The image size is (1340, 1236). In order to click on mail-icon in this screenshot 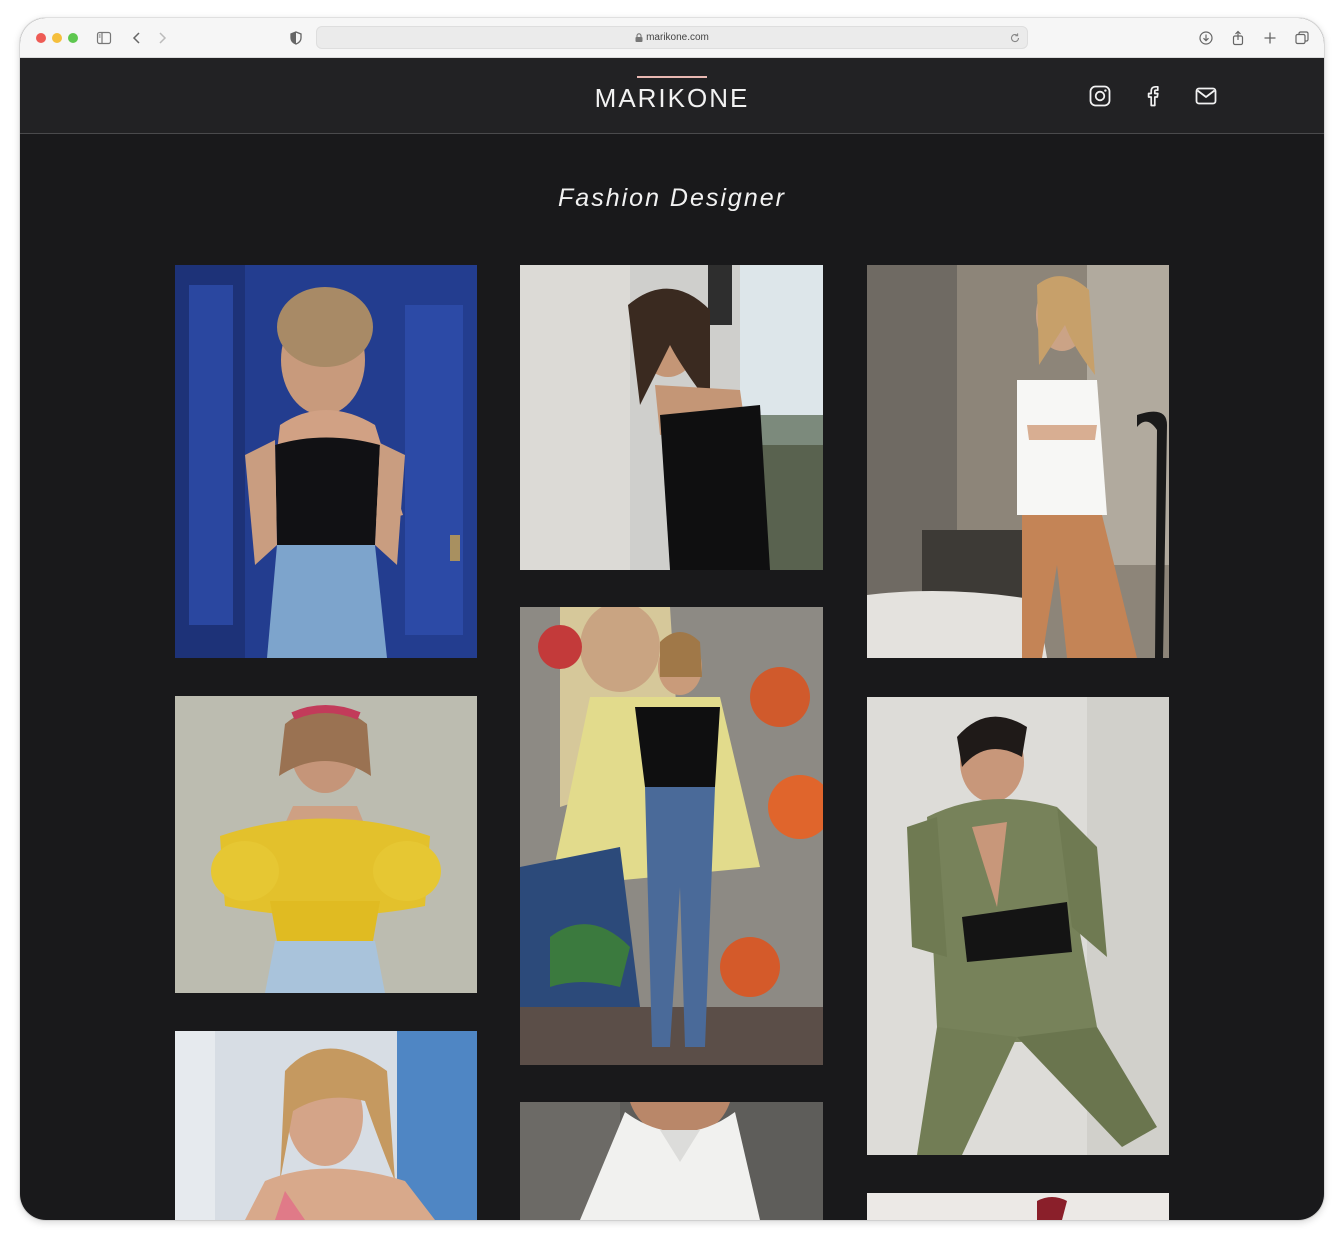, I will do `click(1206, 96)`.